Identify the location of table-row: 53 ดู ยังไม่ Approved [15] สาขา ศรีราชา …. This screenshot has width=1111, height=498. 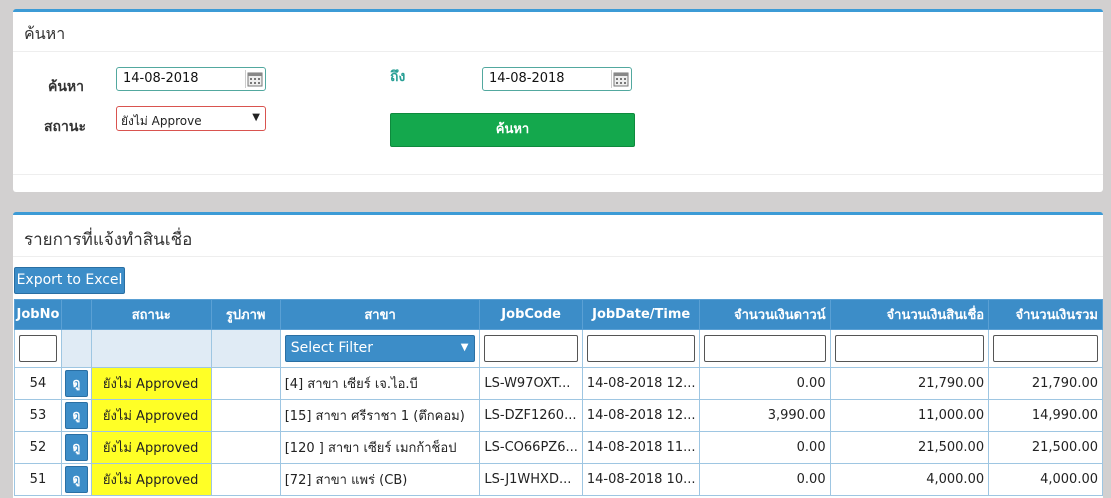
(558, 415).